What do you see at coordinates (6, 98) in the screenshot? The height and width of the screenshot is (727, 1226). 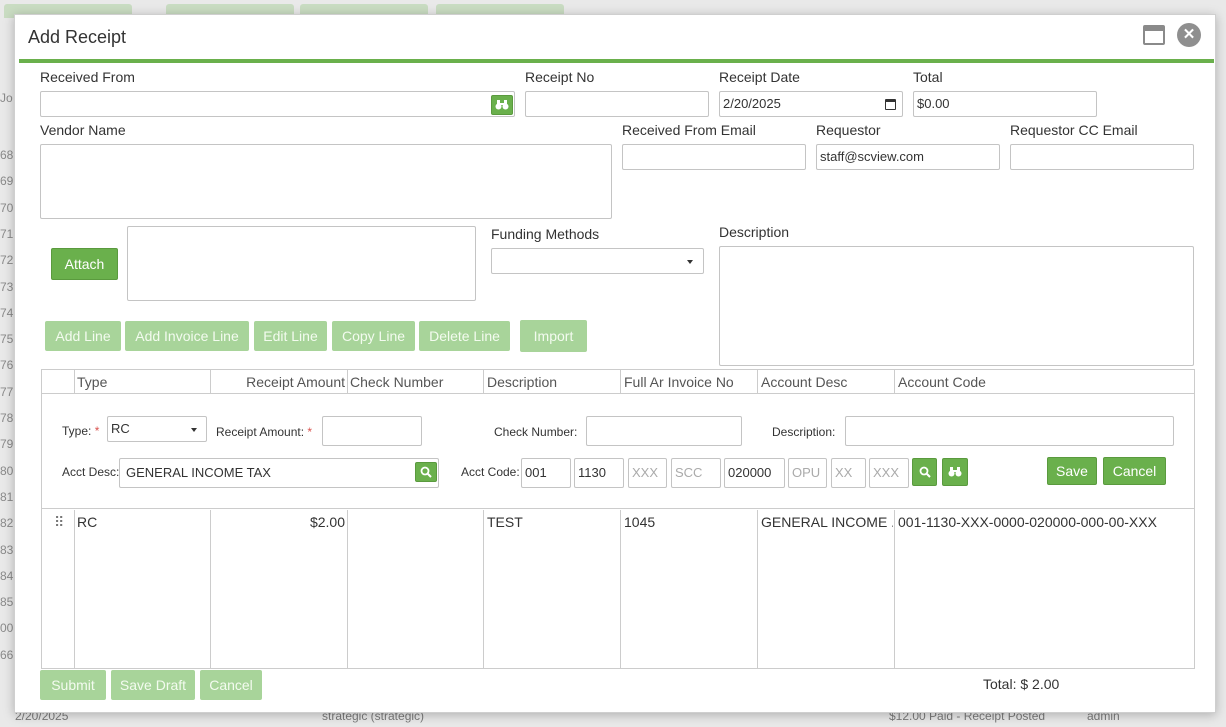 I see `background-header-fragment: Jo` at bounding box center [6, 98].